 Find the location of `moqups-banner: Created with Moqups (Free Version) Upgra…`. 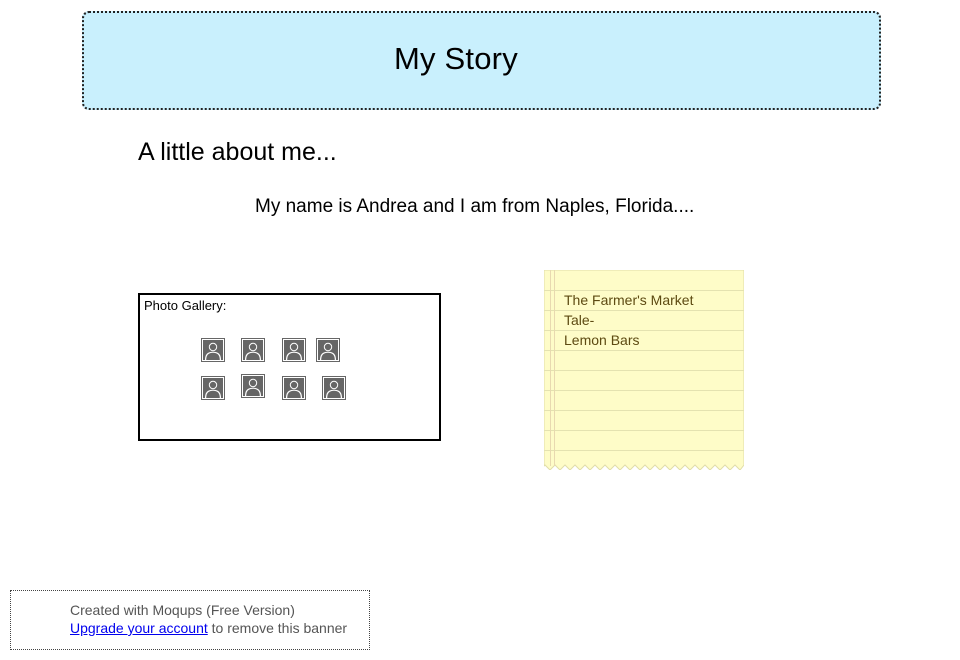

moqups-banner: Created with Moqups (Free Version) Upgra… is located at coordinates (190, 620).